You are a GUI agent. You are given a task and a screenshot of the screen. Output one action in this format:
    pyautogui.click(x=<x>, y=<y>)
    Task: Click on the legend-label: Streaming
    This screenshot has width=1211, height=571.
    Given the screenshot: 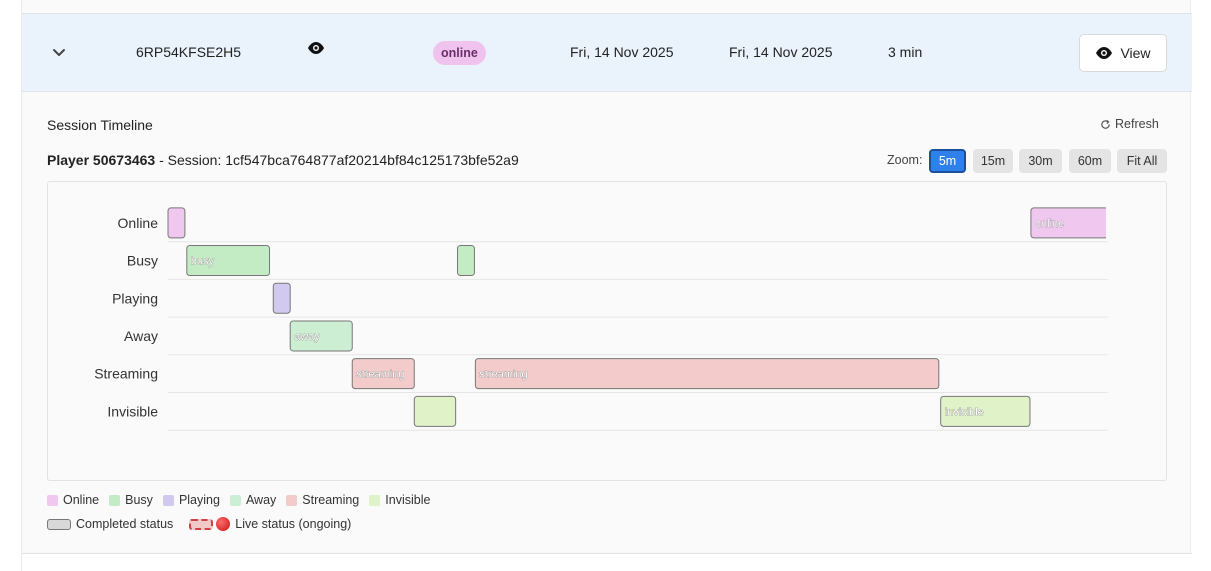 What is the action you would take?
    pyautogui.click(x=331, y=500)
    